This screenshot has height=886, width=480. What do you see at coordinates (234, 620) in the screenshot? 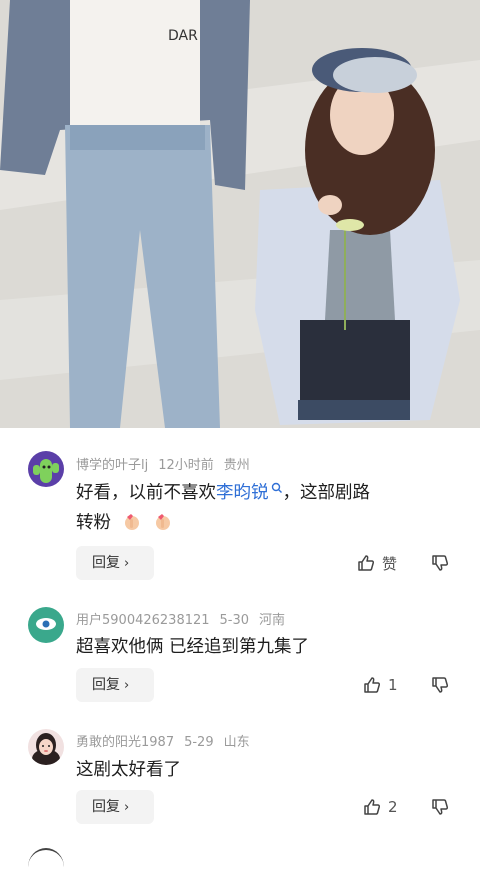
I see `comment-time: 5-30` at bounding box center [234, 620].